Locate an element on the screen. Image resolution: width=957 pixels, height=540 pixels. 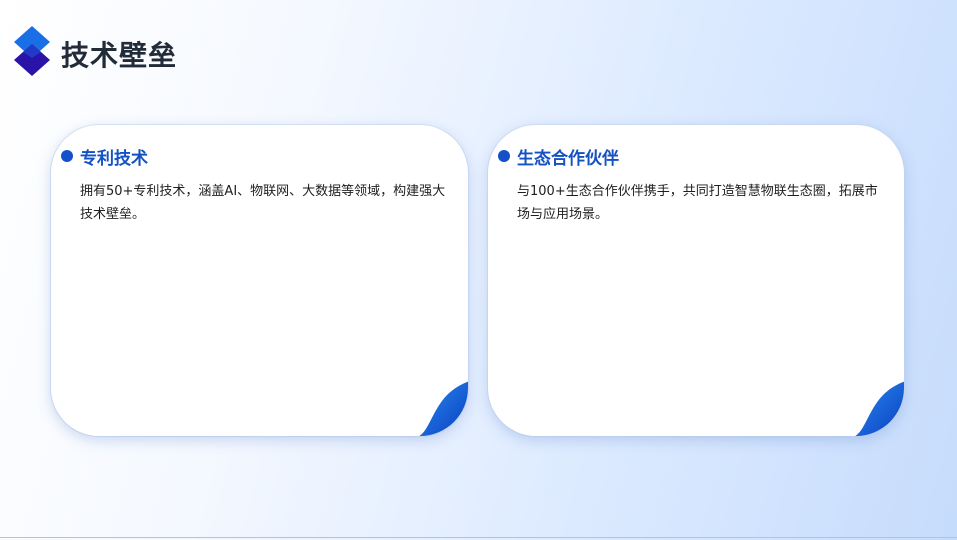
page-title: 技术壁垒 is located at coordinates (119, 55).